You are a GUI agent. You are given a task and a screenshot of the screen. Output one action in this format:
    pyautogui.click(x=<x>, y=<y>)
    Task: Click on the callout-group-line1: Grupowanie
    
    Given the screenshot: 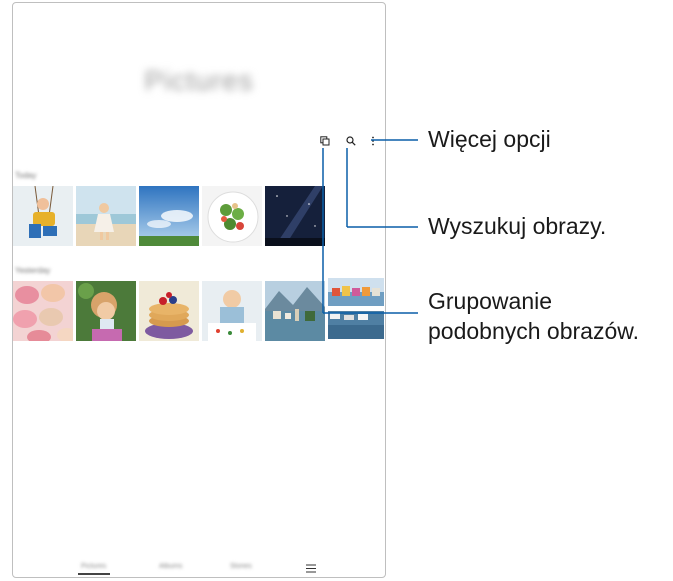 What is the action you would take?
    pyautogui.click(x=490, y=301)
    